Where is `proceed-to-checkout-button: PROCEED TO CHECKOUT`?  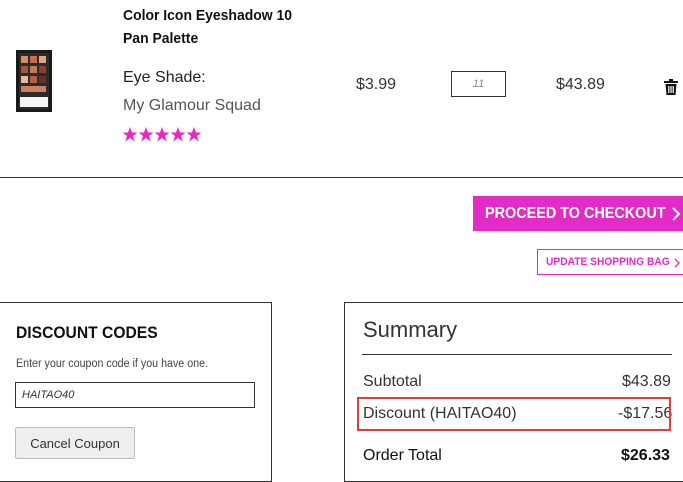
proceed-to-checkout-button: PROCEED TO CHECKOUT is located at coordinates (578, 213).